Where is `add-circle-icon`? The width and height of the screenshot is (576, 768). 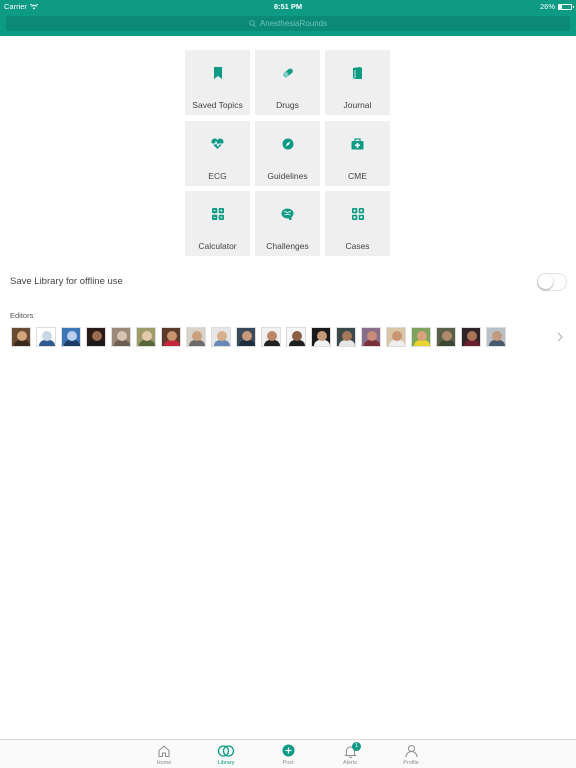 add-circle-icon is located at coordinates (288, 750).